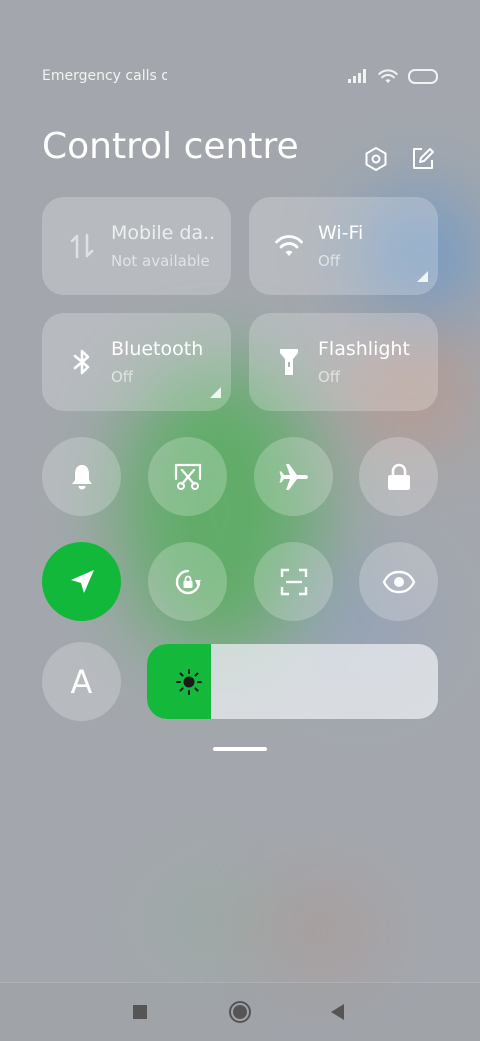 The image size is (480, 1041). Describe the element at coordinates (341, 233) in the screenshot. I see `wifi-label: Wi-Fi` at that location.